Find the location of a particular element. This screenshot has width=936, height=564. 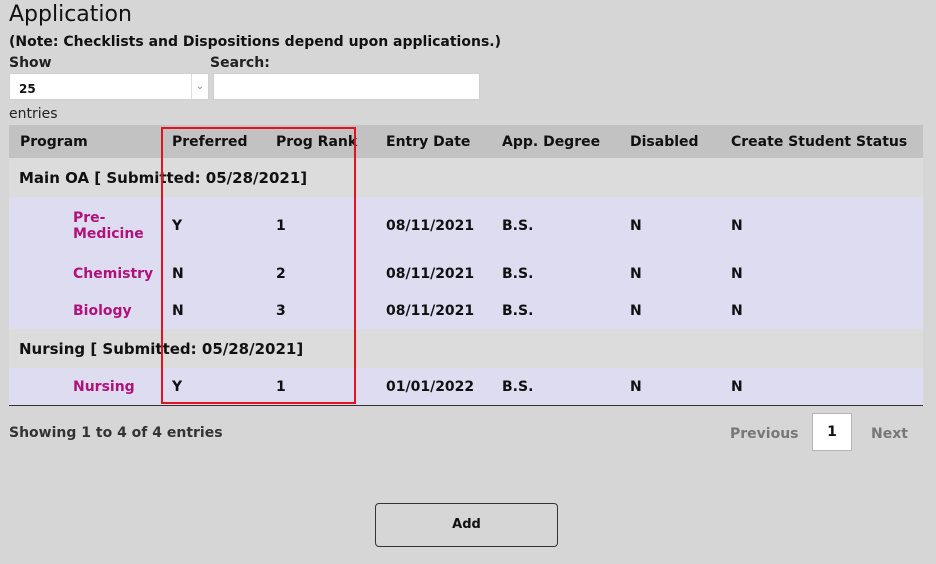

program-link: Chemistry is located at coordinates (90, 273).